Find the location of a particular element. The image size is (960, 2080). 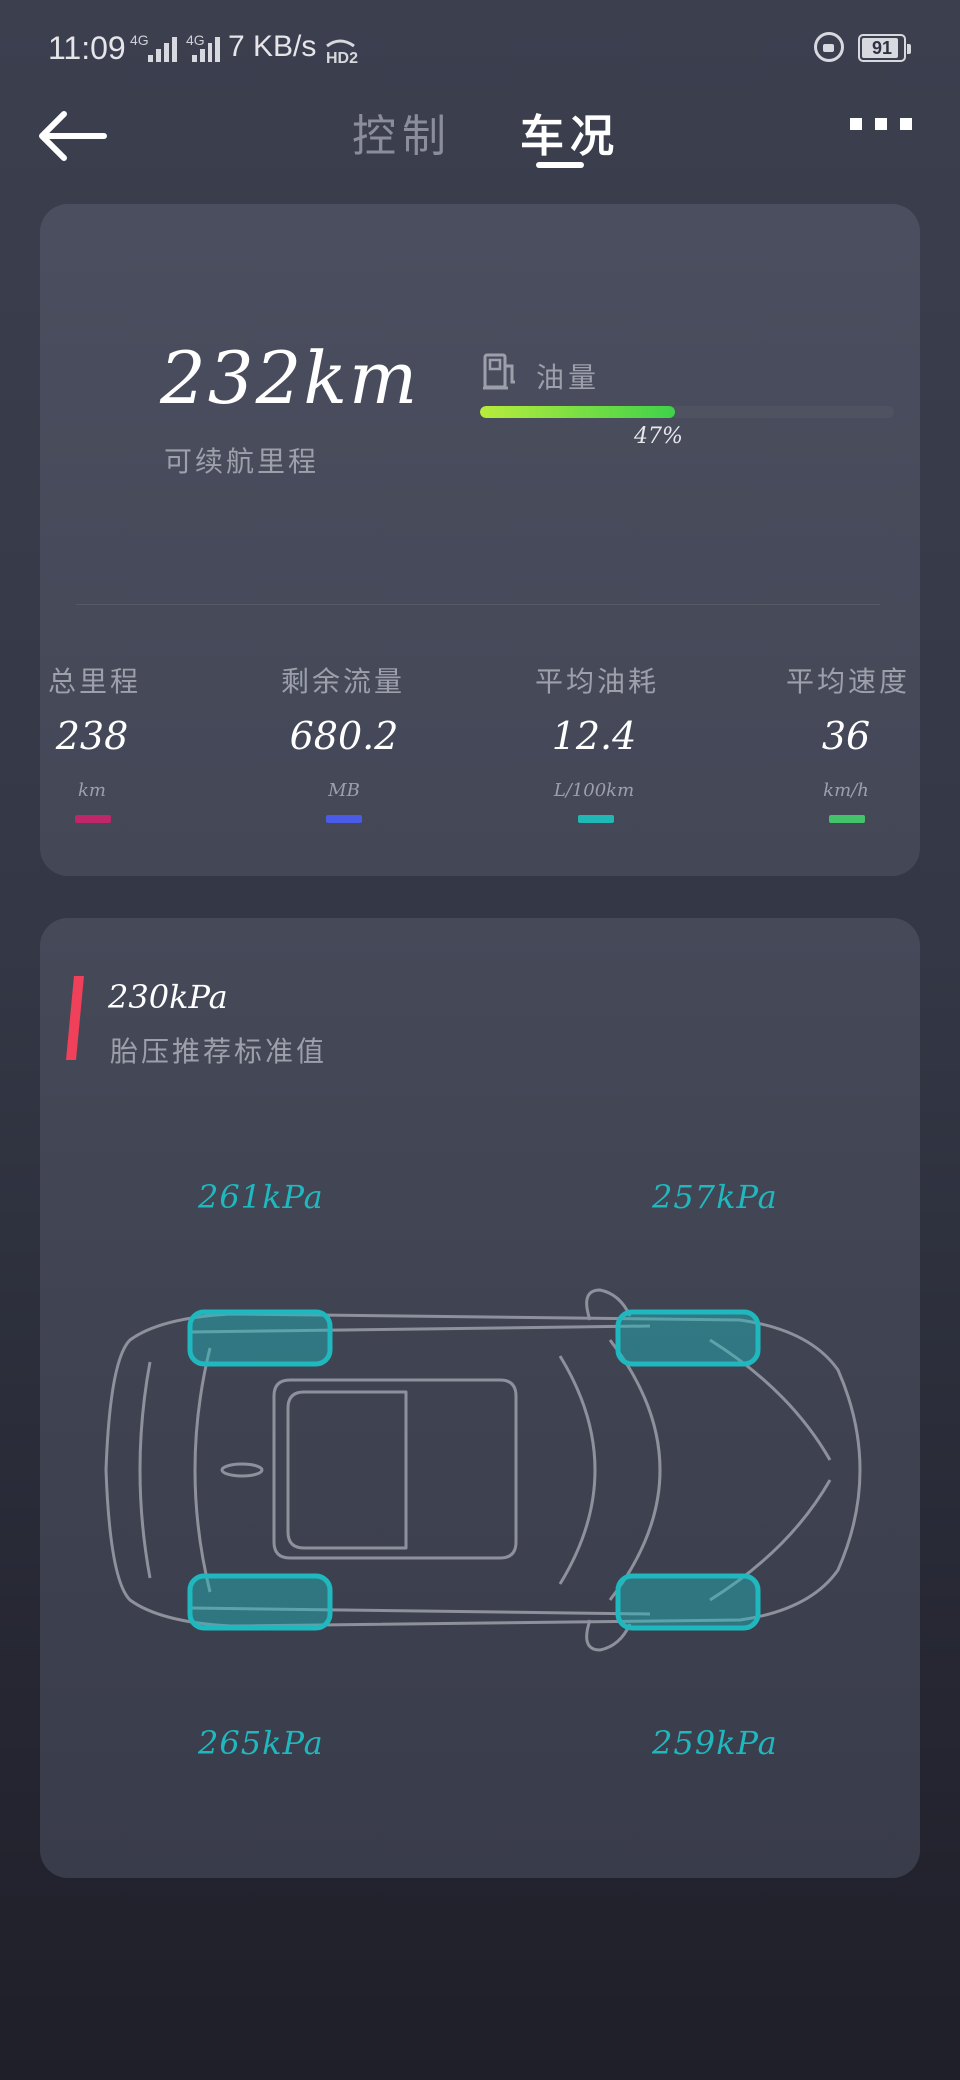

hd-call-icon: HD2 is located at coordinates (347, 51).